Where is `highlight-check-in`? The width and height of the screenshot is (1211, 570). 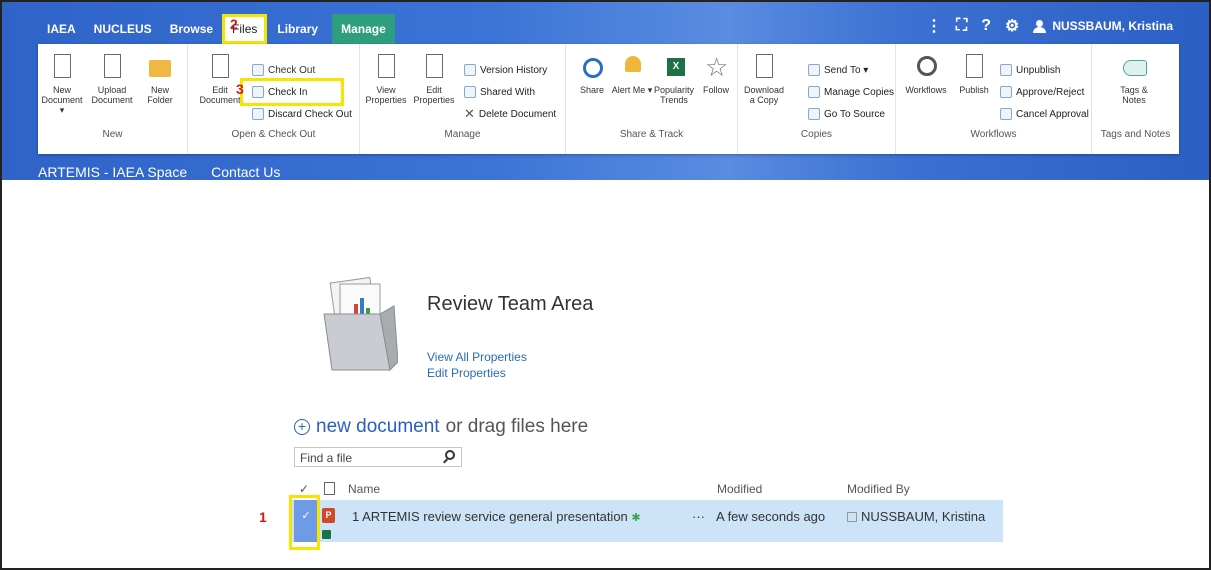
highlight-check-in is located at coordinates (292, 92).